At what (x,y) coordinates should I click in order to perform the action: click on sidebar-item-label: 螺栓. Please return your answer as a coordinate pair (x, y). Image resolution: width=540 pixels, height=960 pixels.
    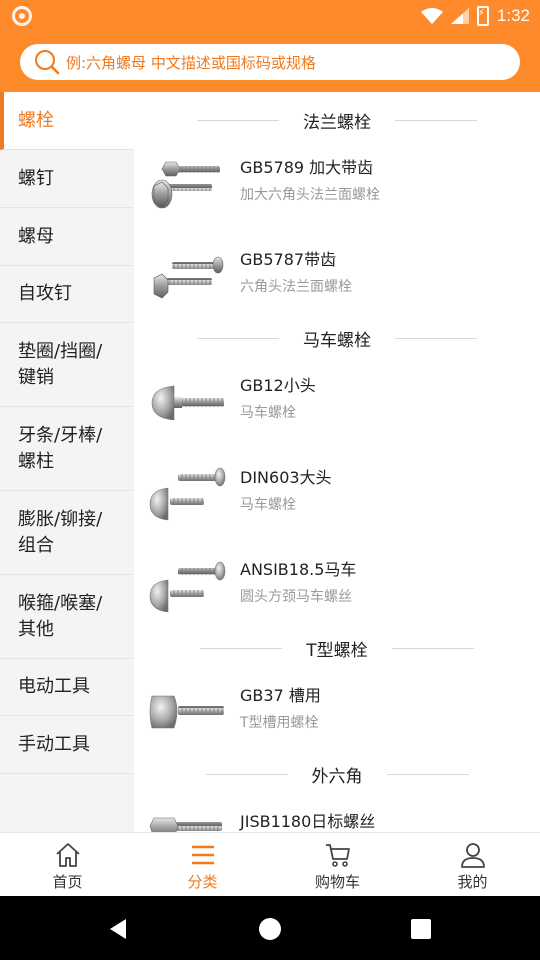
    Looking at the image, I should click on (36, 120).